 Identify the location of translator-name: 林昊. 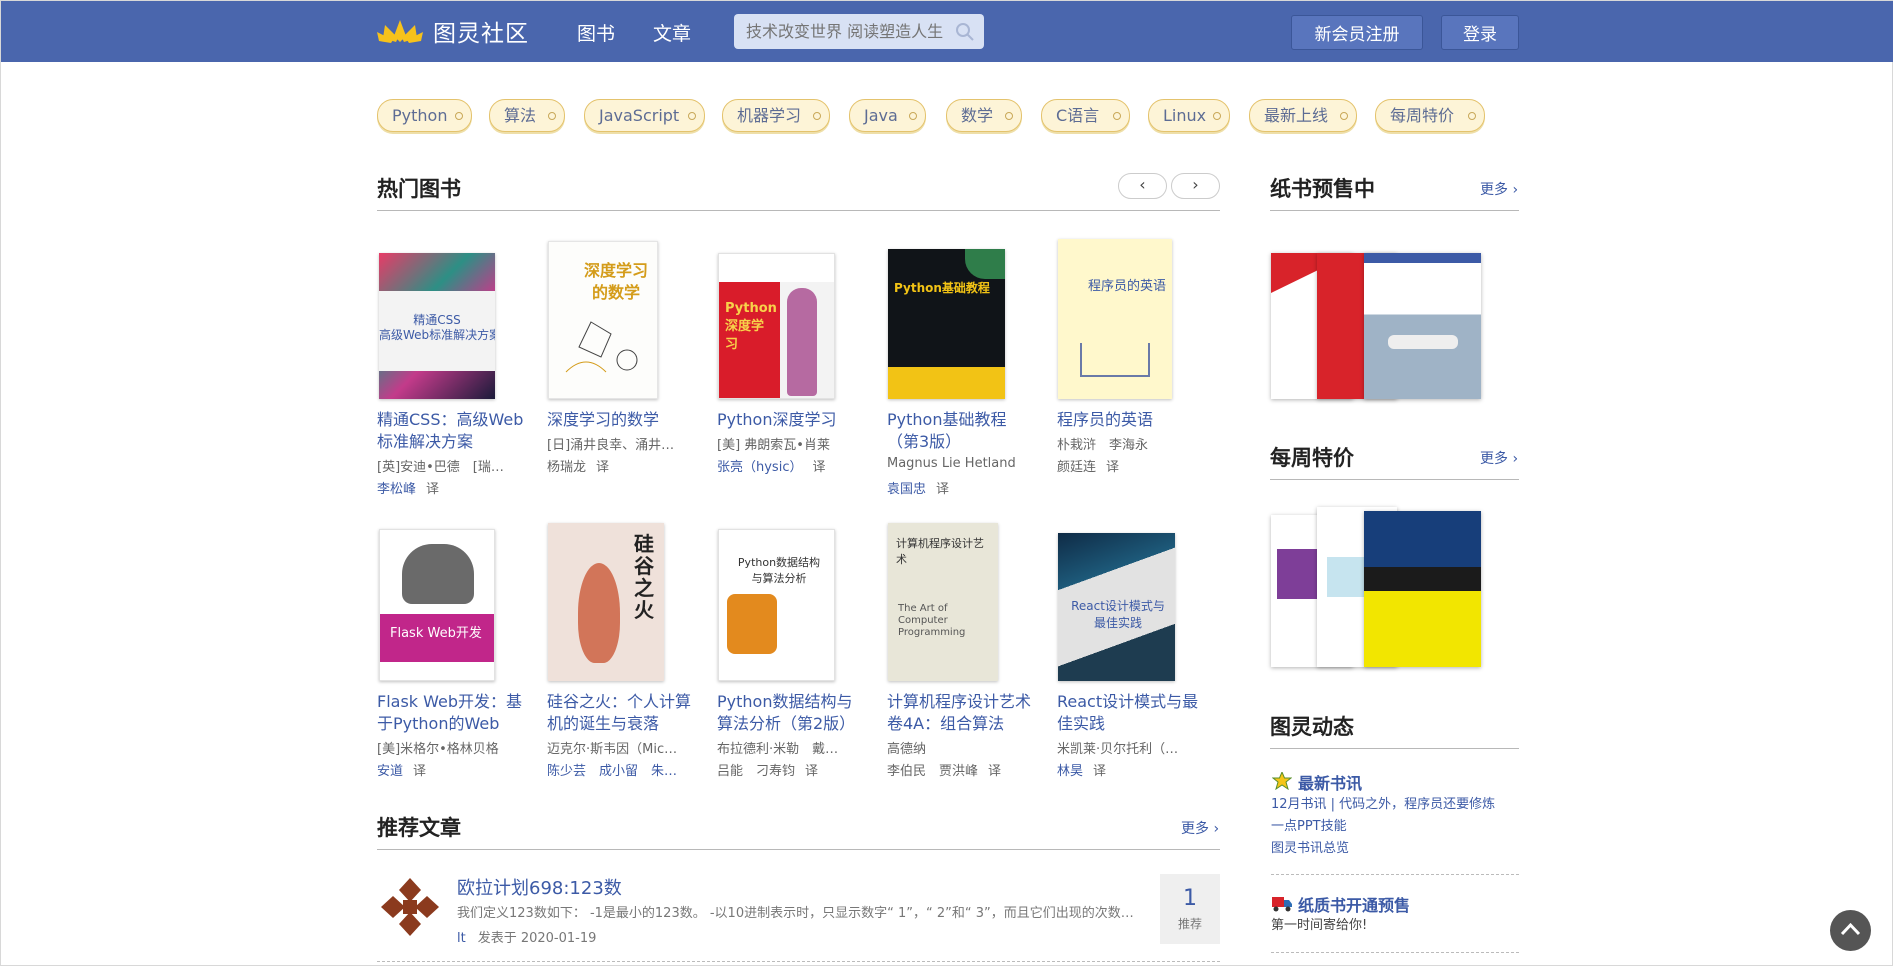
(1070, 771).